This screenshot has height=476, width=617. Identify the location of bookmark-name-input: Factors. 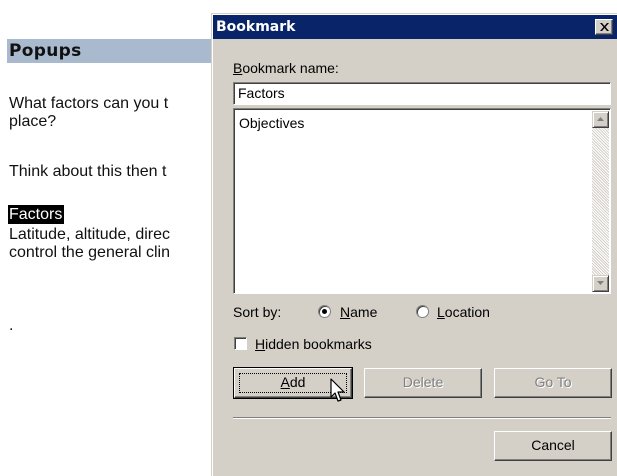
(422, 93).